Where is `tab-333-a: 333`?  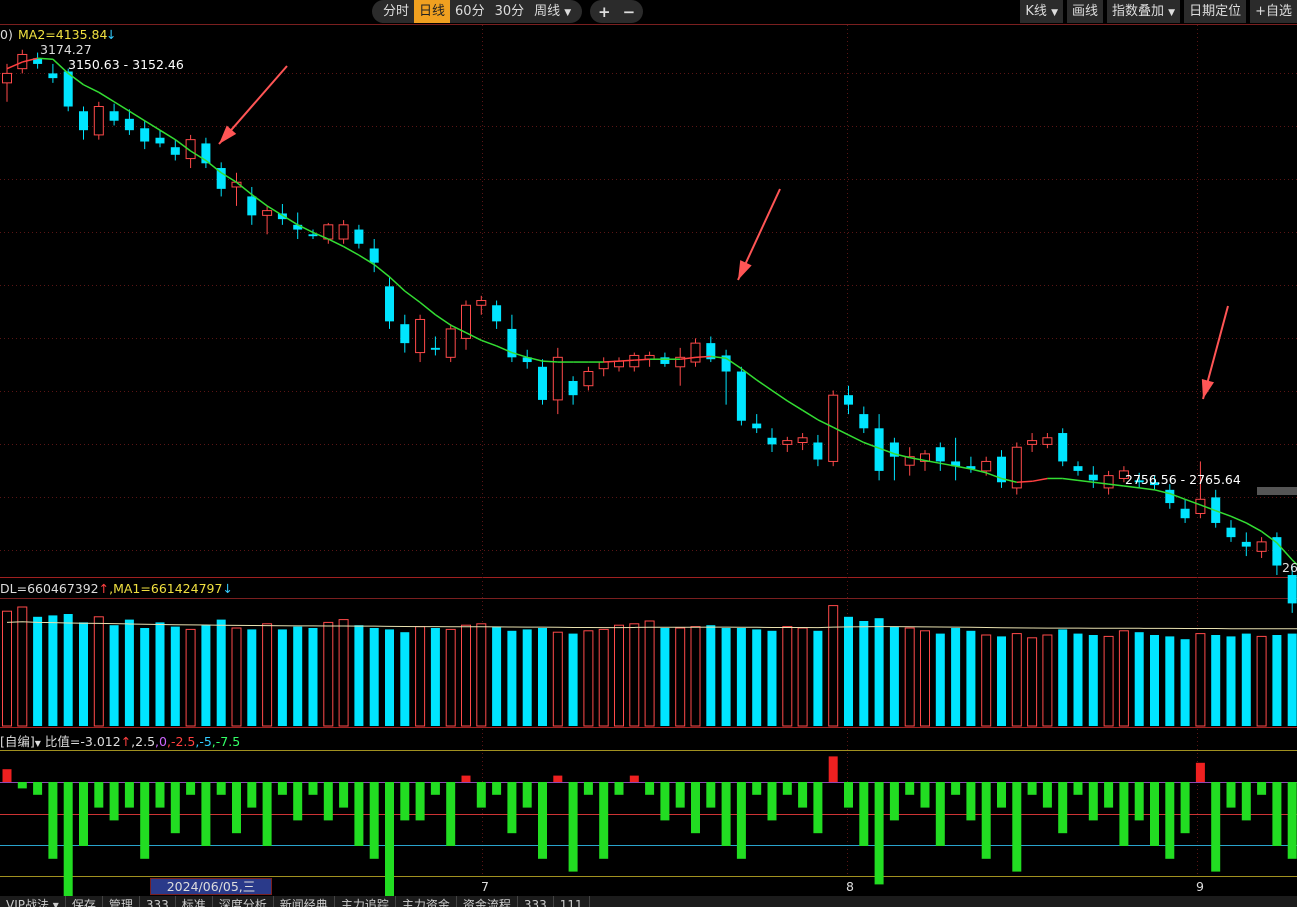 tab-333-a: 333 is located at coordinates (158, 901).